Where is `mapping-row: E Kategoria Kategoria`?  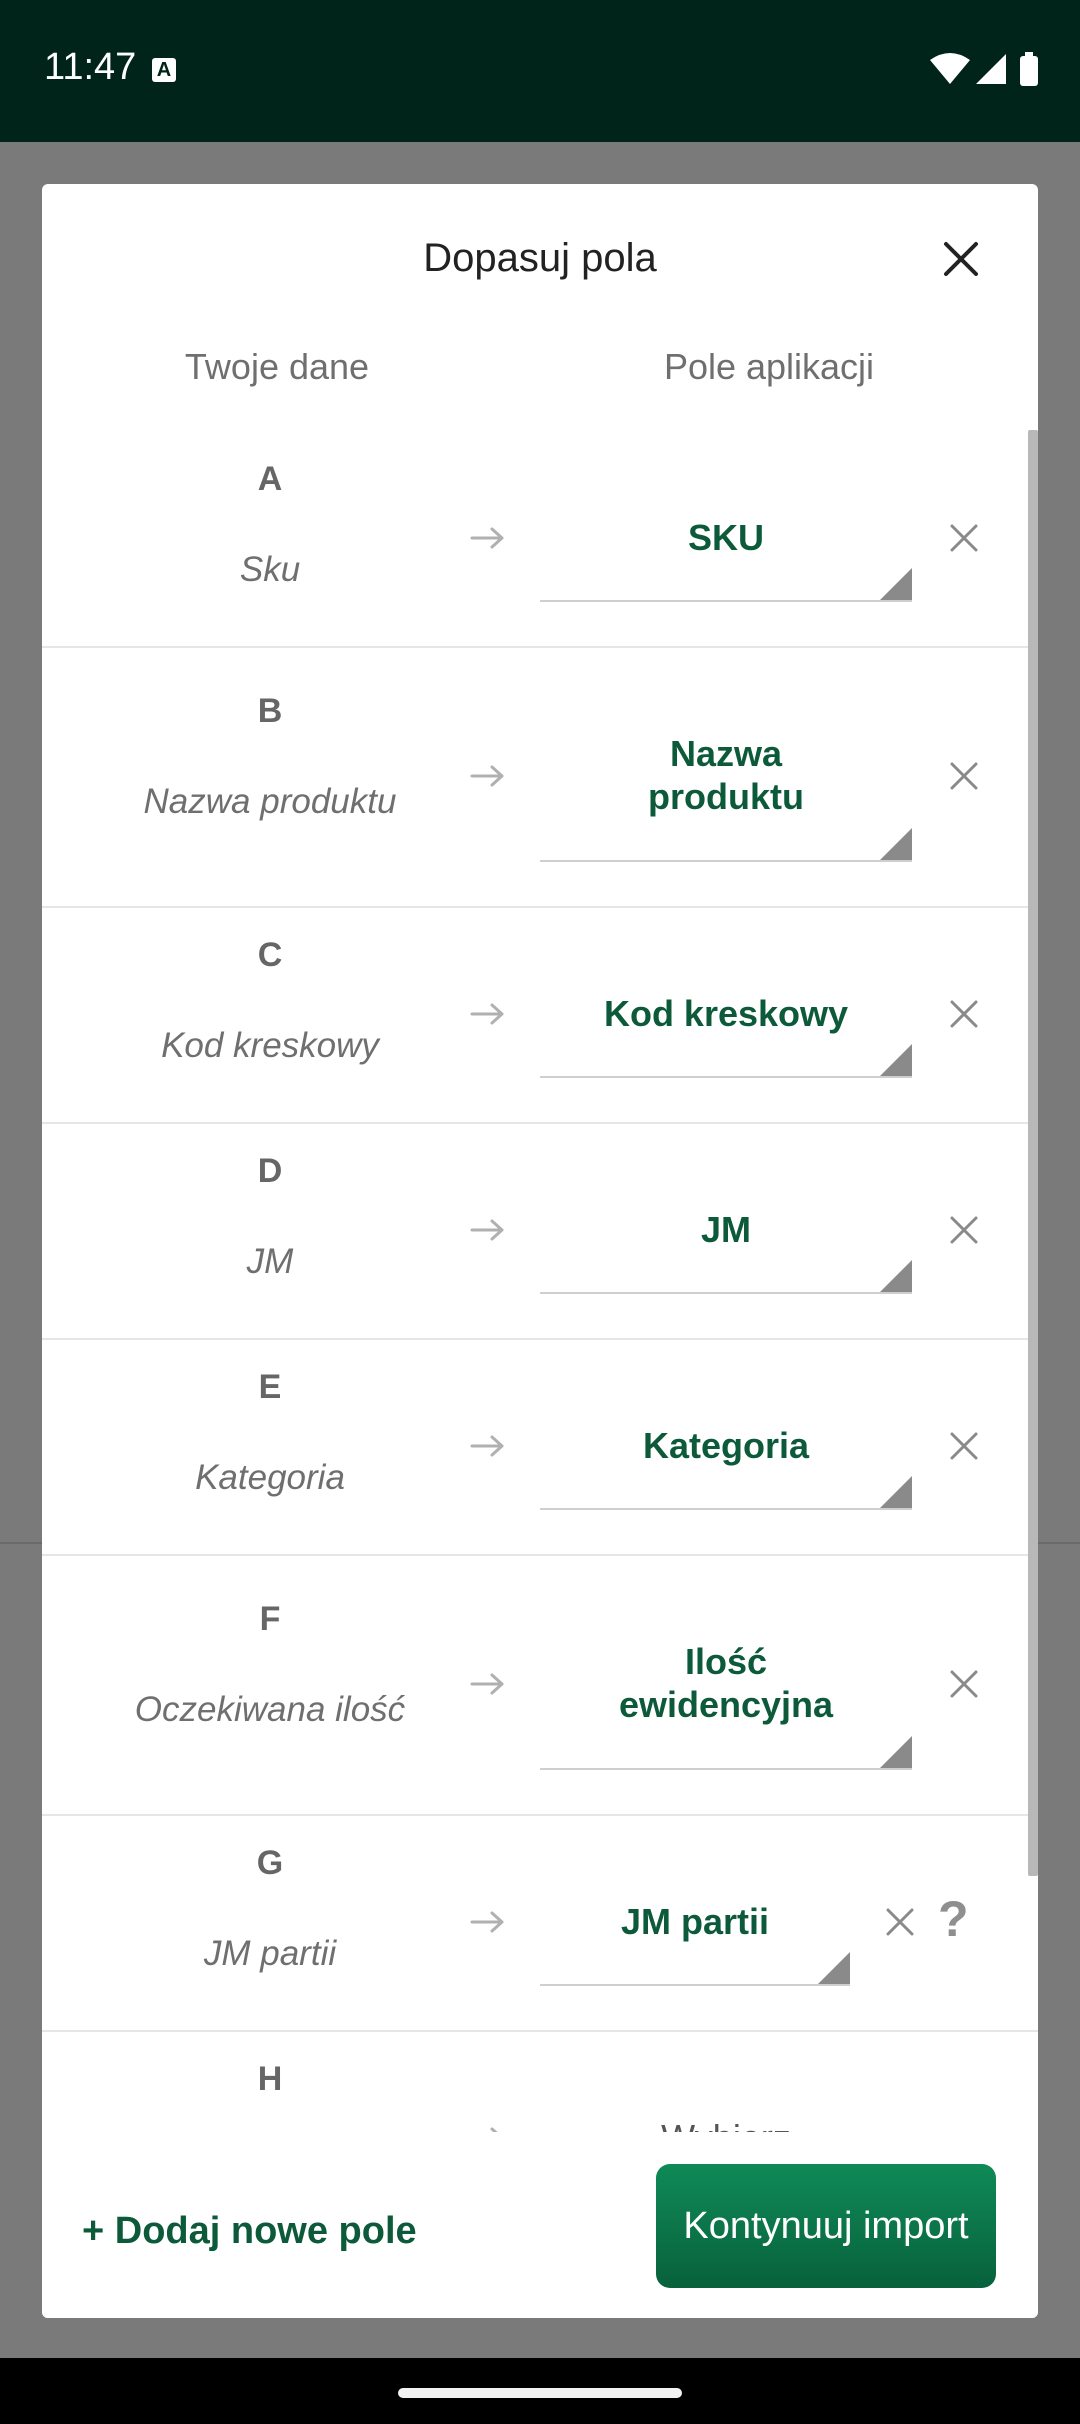 mapping-row: E Kategoria Kategoria is located at coordinates (540, 1447).